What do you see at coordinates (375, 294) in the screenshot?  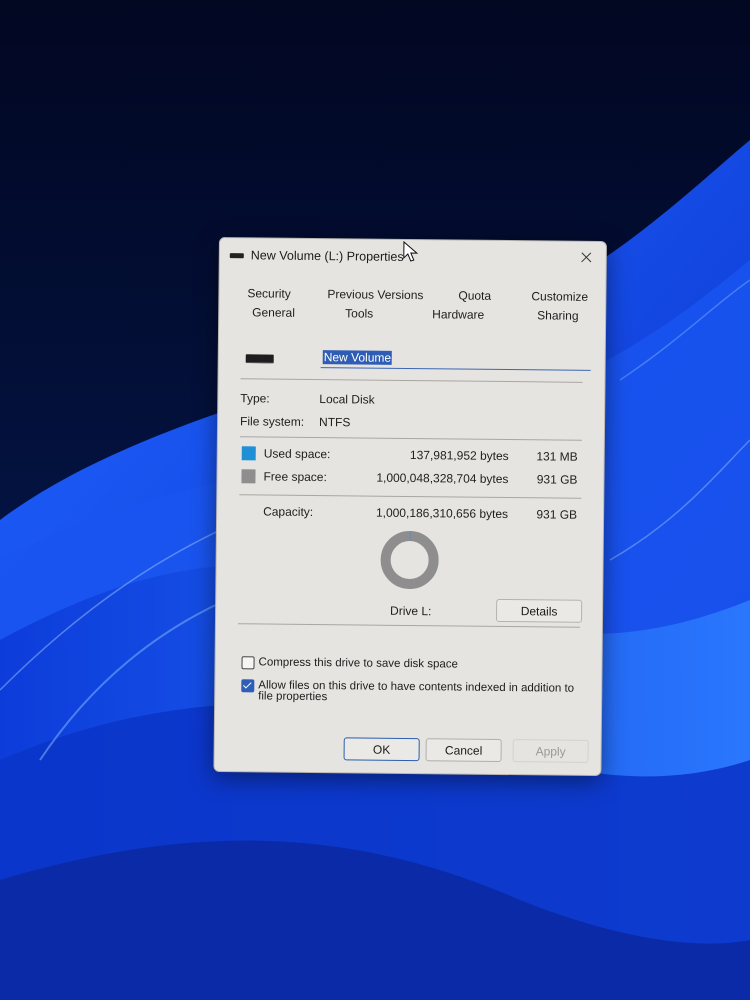 I see `tab-previous-versions: Previous Versions` at bounding box center [375, 294].